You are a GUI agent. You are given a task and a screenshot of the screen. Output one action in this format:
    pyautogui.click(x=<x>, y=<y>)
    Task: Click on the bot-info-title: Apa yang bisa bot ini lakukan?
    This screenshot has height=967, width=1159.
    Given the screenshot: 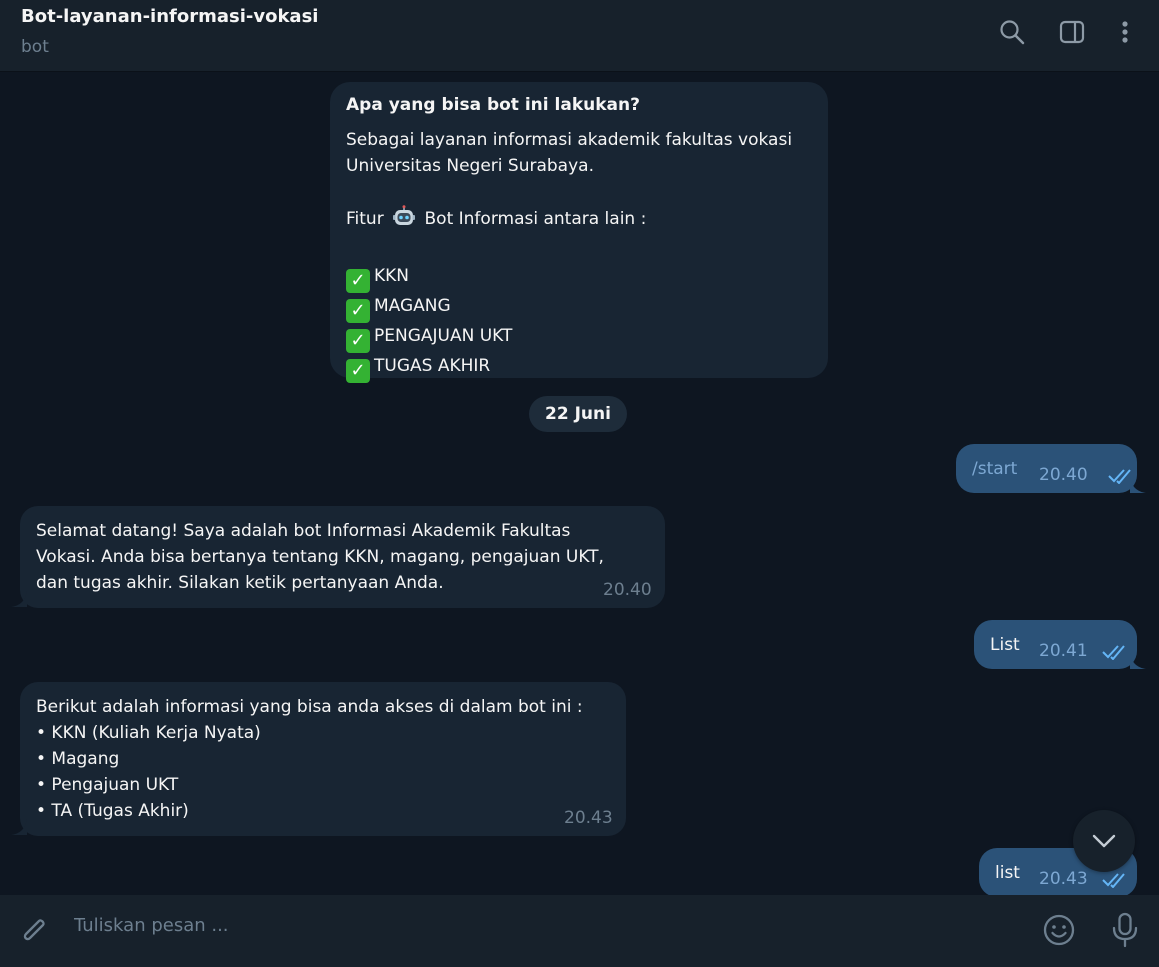 What is the action you would take?
    pyautogui.click(x=493, y=105)
    